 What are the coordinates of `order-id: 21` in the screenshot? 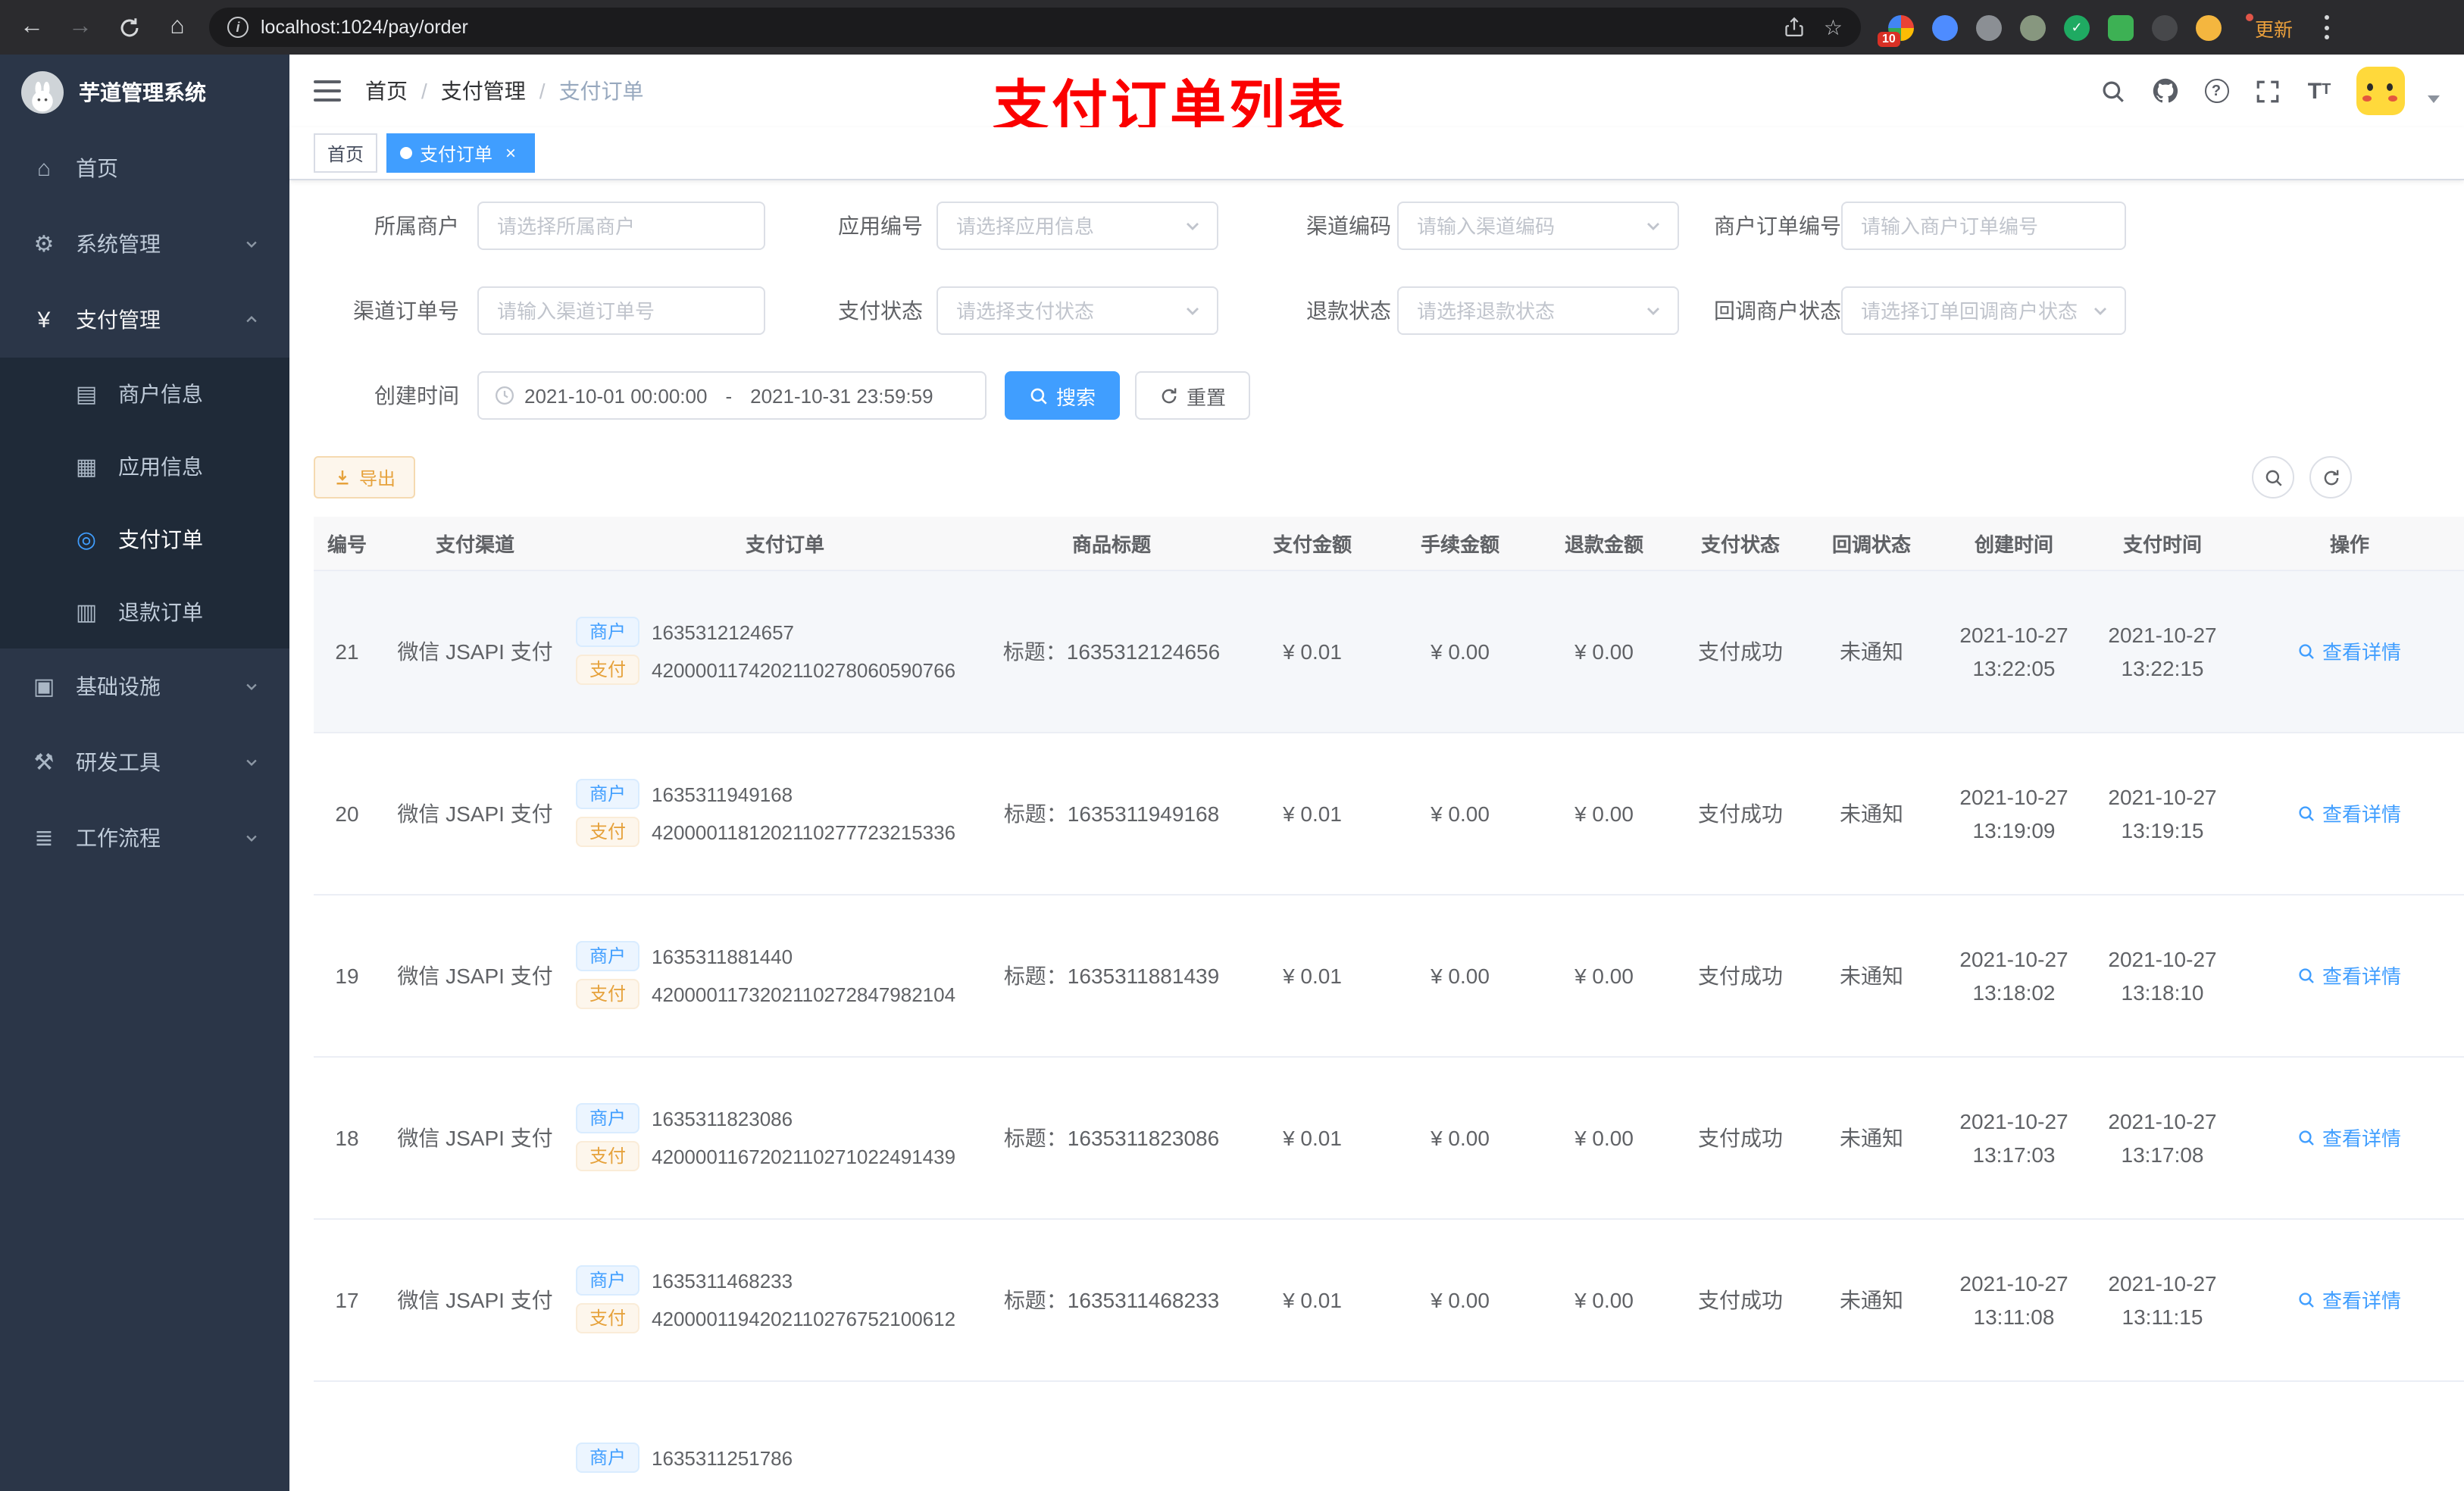 It's located at (347, 651).